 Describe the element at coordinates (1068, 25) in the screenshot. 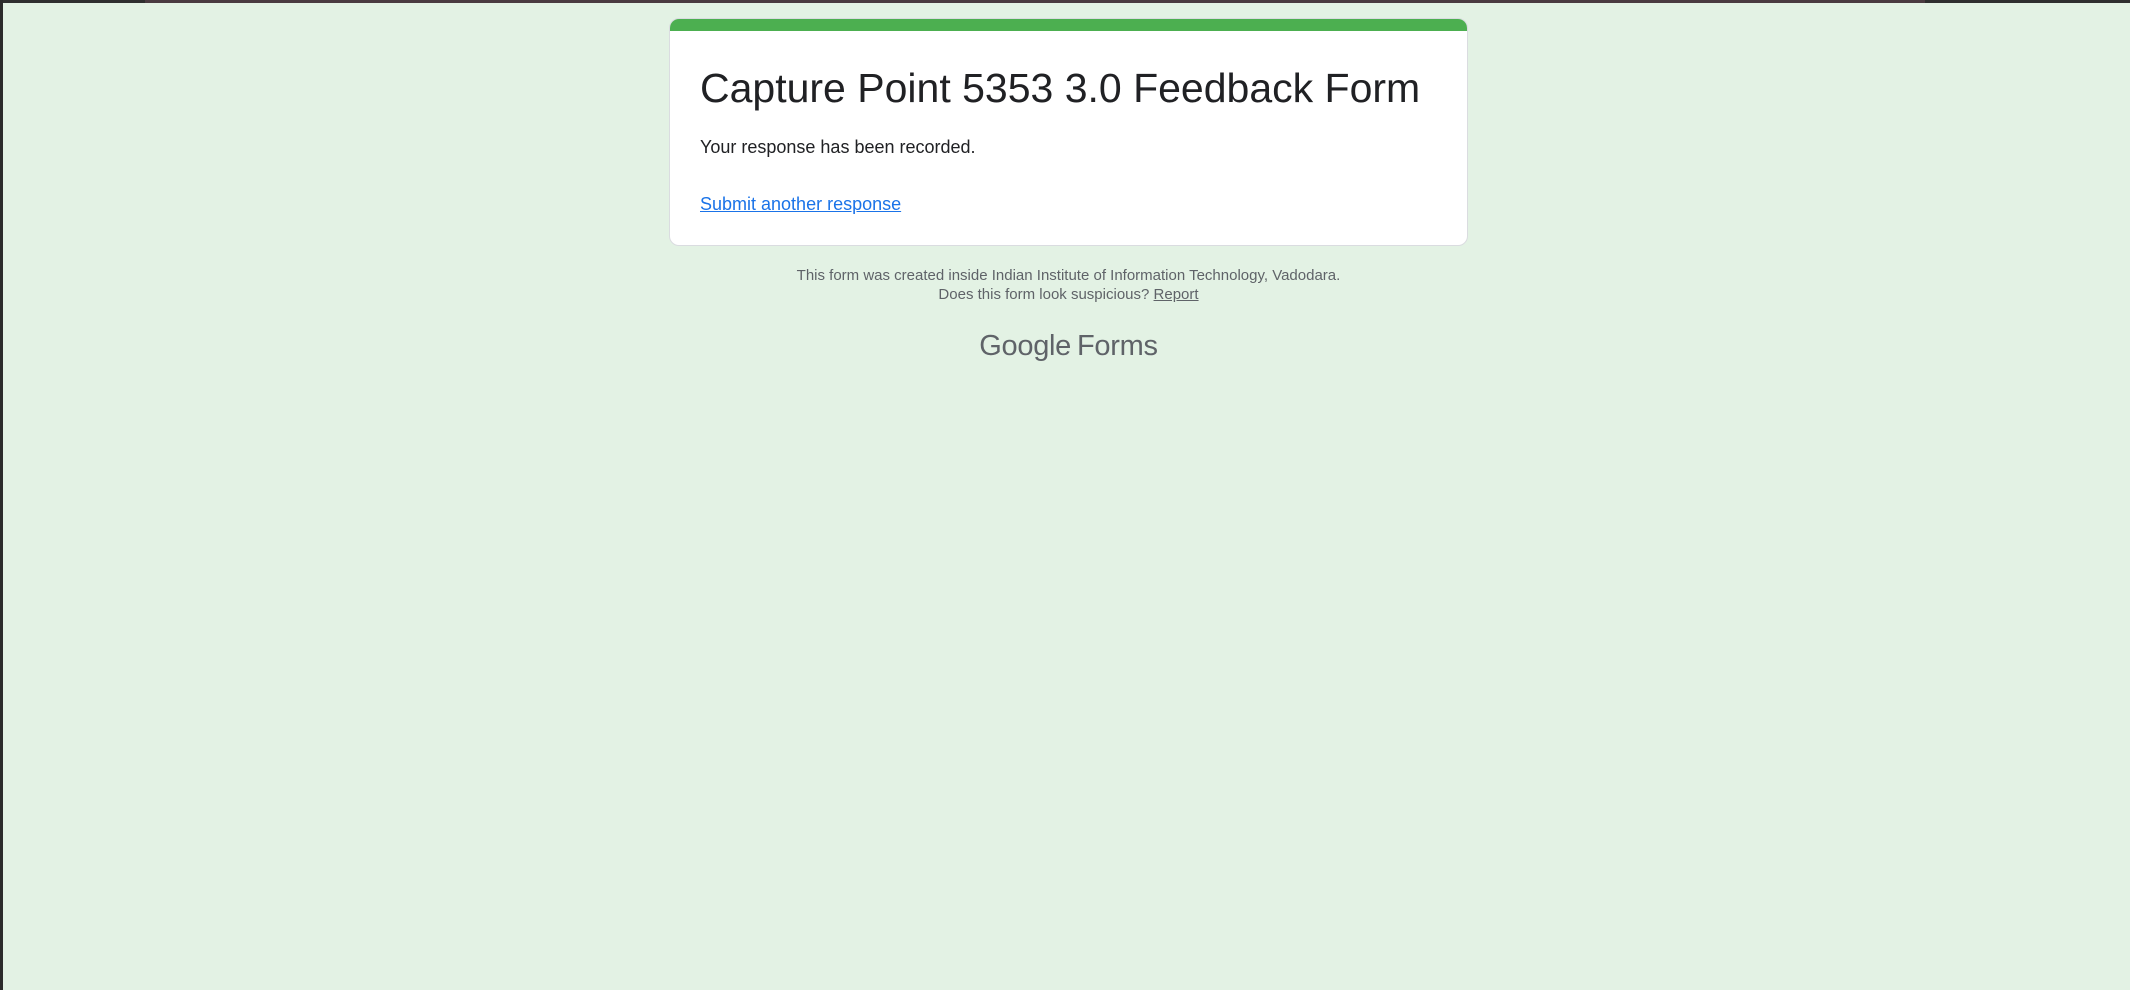

I see `card-accent-bar` at that location.